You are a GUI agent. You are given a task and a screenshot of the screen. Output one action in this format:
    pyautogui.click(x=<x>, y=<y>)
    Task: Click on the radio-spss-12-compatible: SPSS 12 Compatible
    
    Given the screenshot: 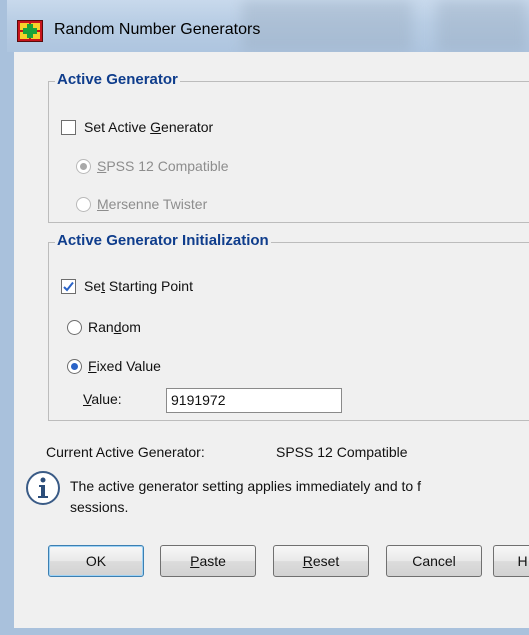 What is the action you would take?
    pyautogui.click(x=152, y=166)
    